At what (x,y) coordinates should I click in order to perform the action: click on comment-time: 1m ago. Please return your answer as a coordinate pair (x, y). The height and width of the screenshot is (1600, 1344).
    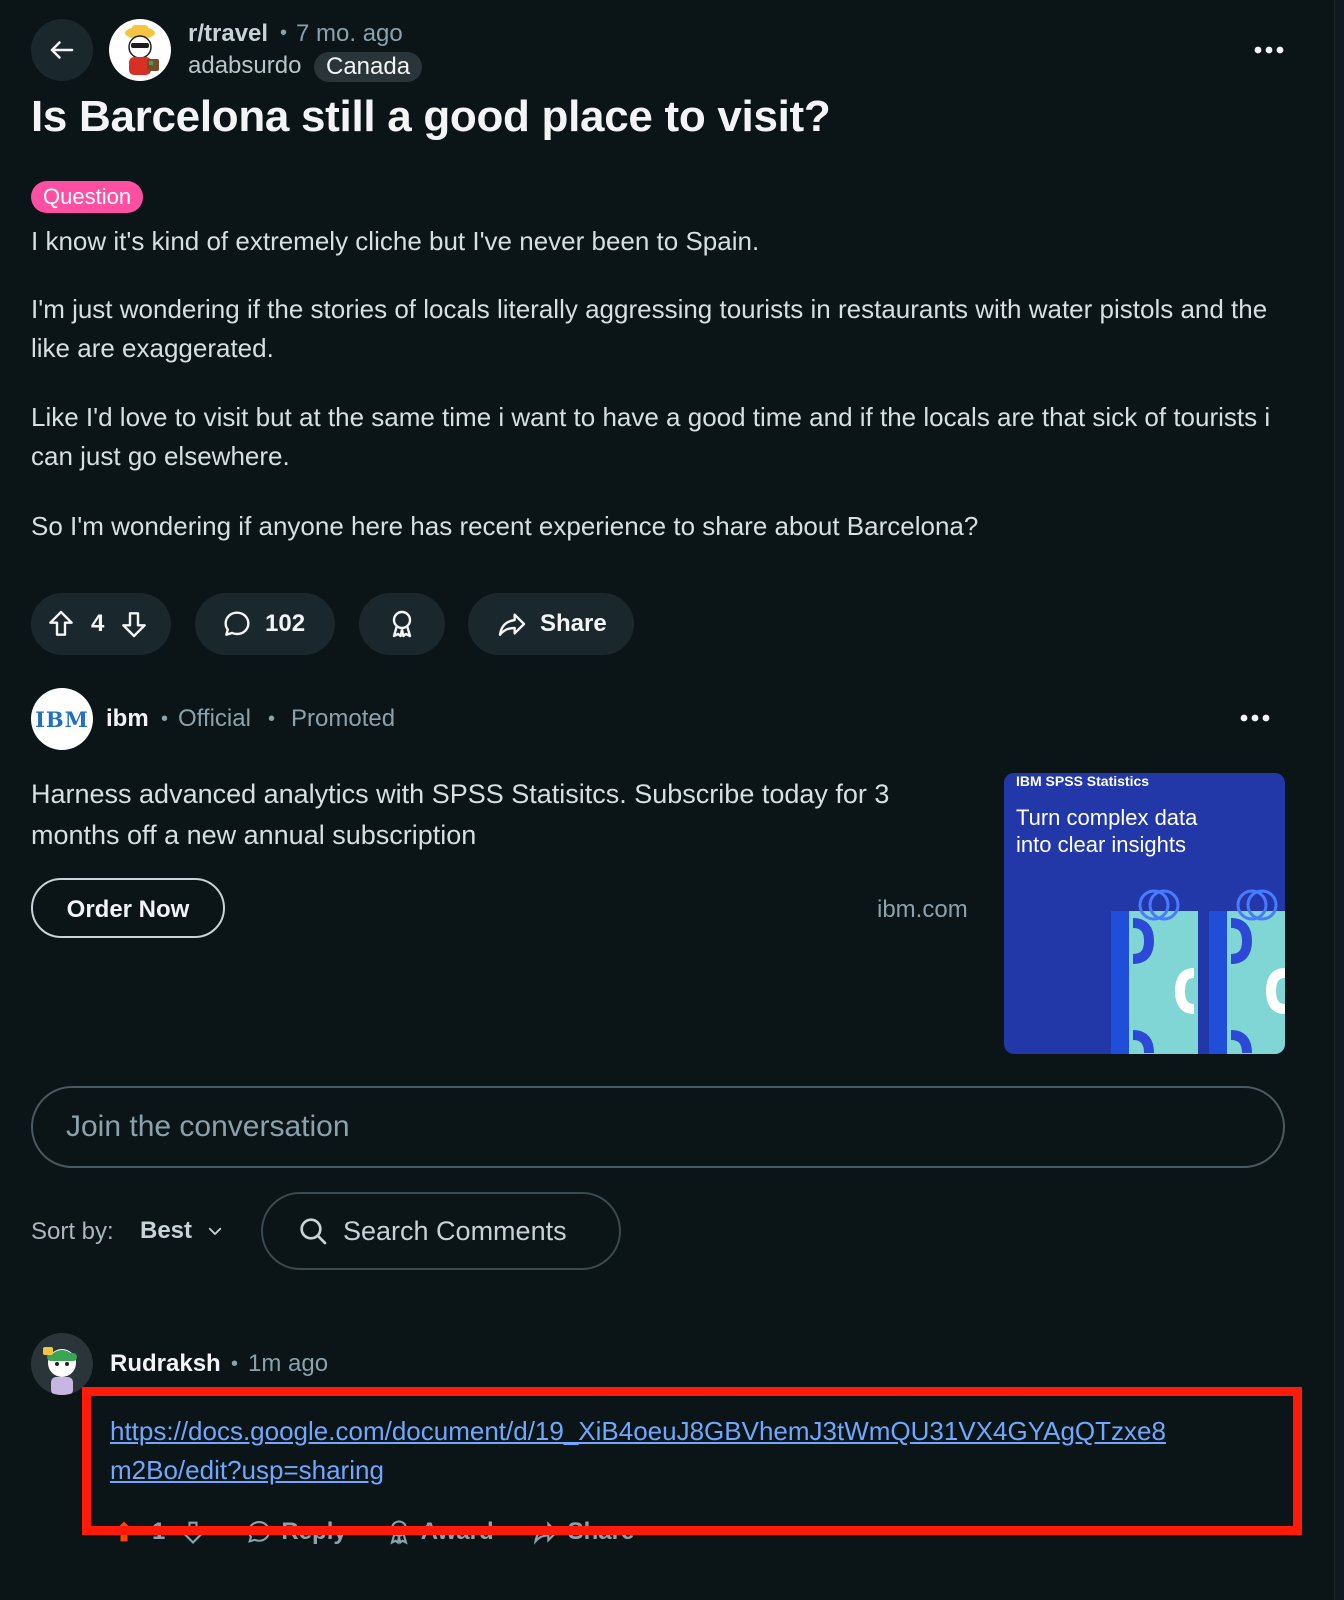
    Looking at the image, I should click on (288, 1363).